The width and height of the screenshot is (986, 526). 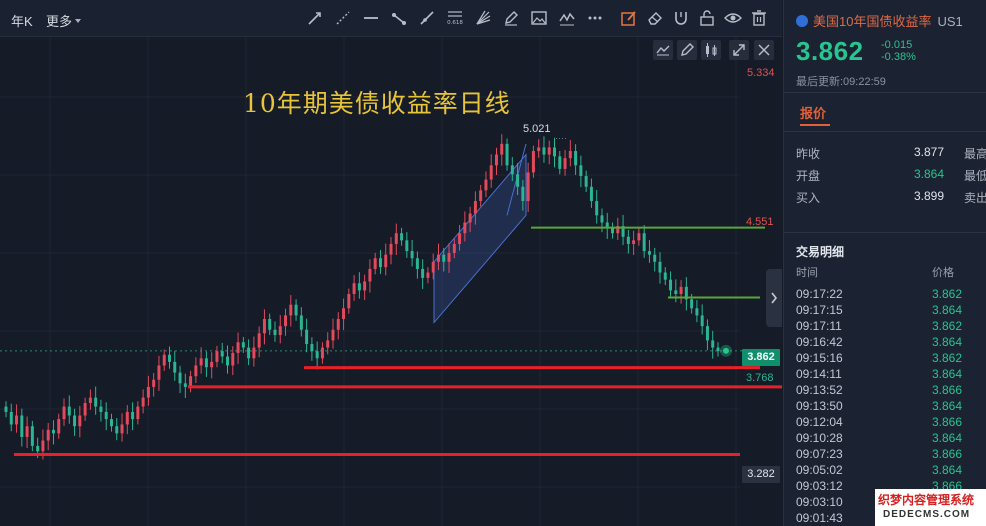 I want to click on indicator-icon, so click(x=663, y=50).